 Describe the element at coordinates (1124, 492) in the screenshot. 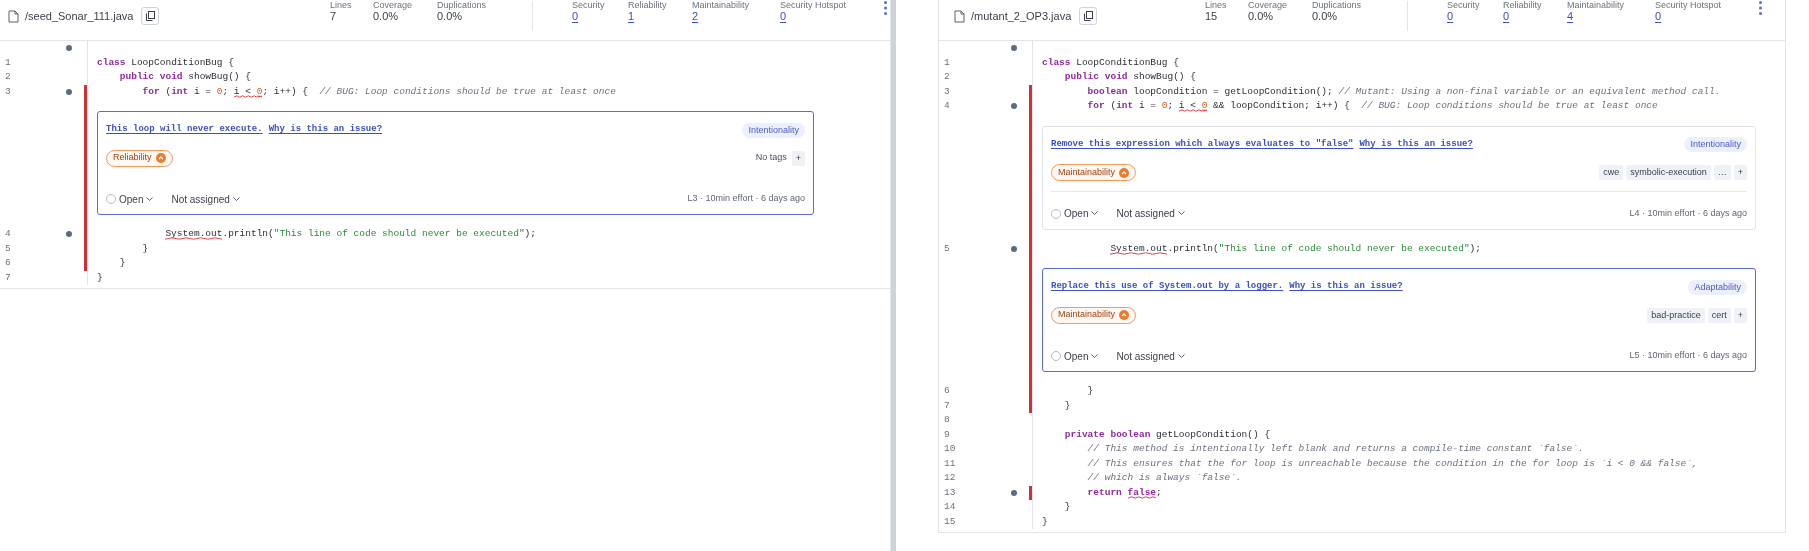

I see `code-line: return false;` at that location.